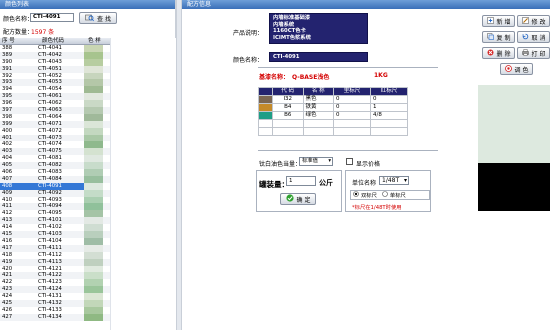 The width and height of the screenshot is (550, 330). I want to click on list-item: 392 CTI-4052, so click(55, 76).